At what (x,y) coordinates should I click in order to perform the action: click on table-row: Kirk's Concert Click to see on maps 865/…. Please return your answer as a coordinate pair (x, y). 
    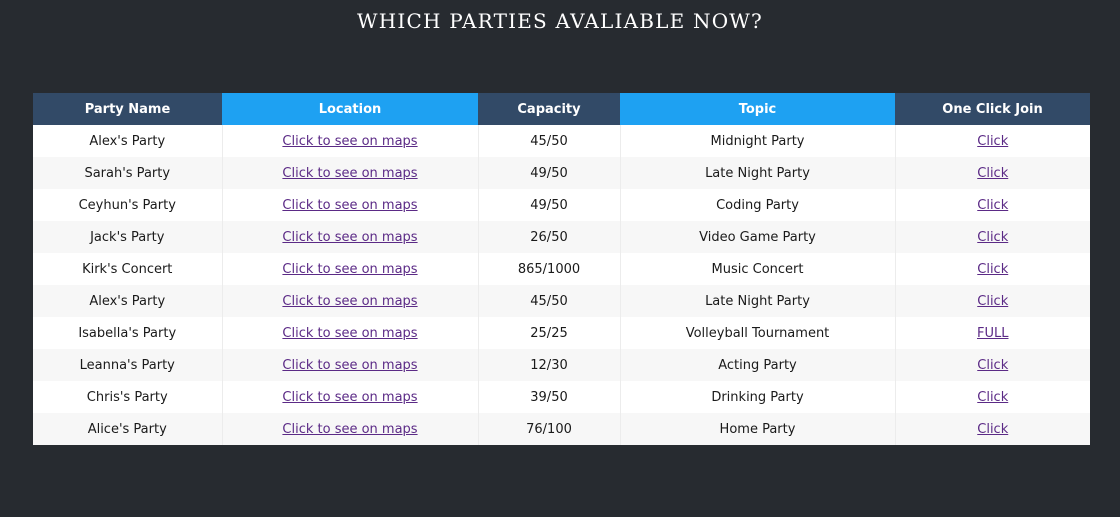
    Looking at the image, I should click on (561, 269).